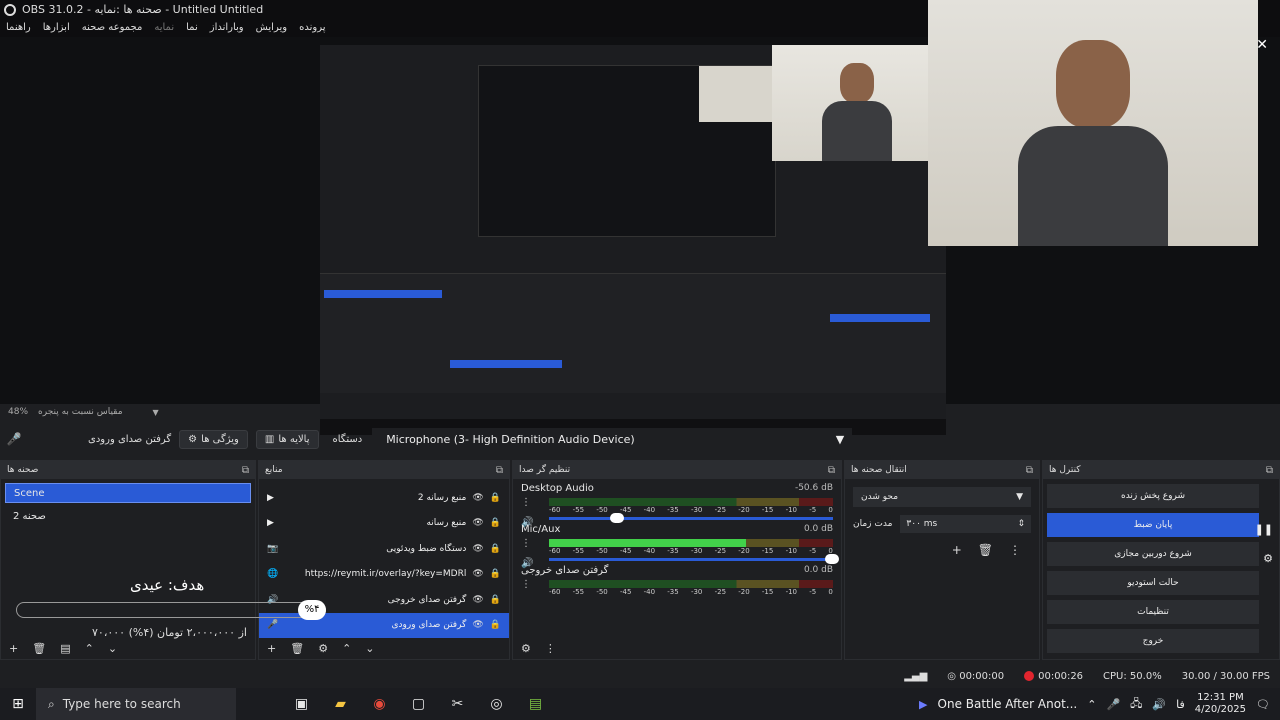  I want to click on chevron-down-icon: ⌄, so click(369, 648).